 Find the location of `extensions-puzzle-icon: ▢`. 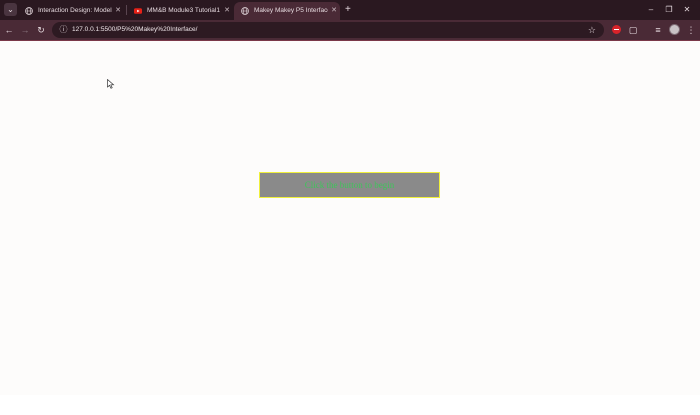

extensions-puzzle-icon: ▢ is located at coordinates (633, 30).